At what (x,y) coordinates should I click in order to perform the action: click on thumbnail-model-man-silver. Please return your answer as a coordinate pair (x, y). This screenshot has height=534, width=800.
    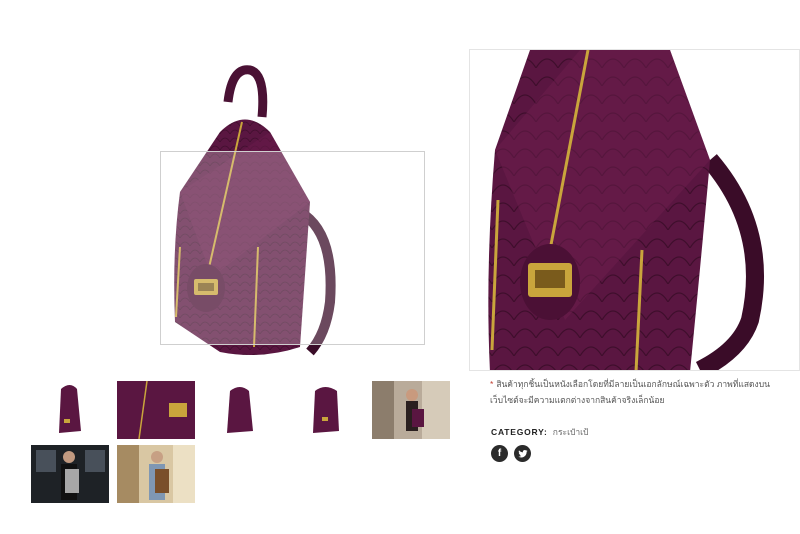
    Looking at the image, I should click on (70, 474).